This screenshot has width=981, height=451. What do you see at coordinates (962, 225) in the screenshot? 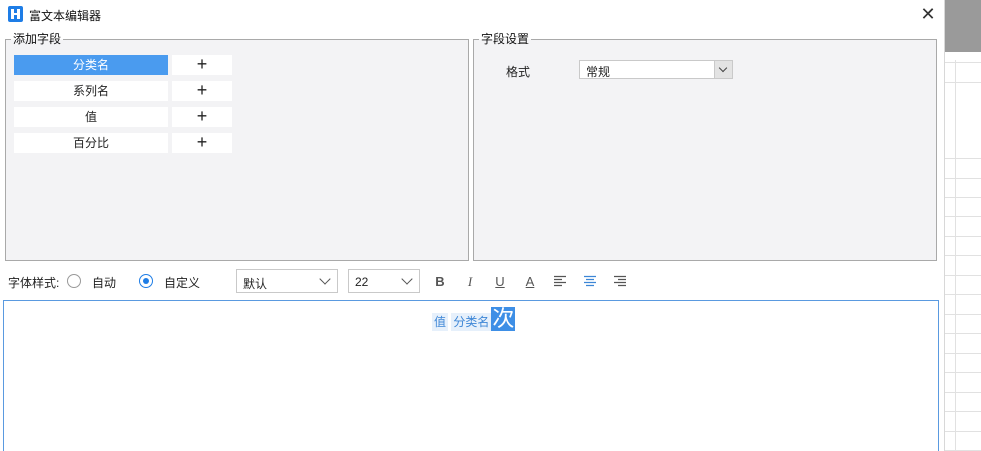
I see `background-spreadsheet` at bounding box center [962, 225].